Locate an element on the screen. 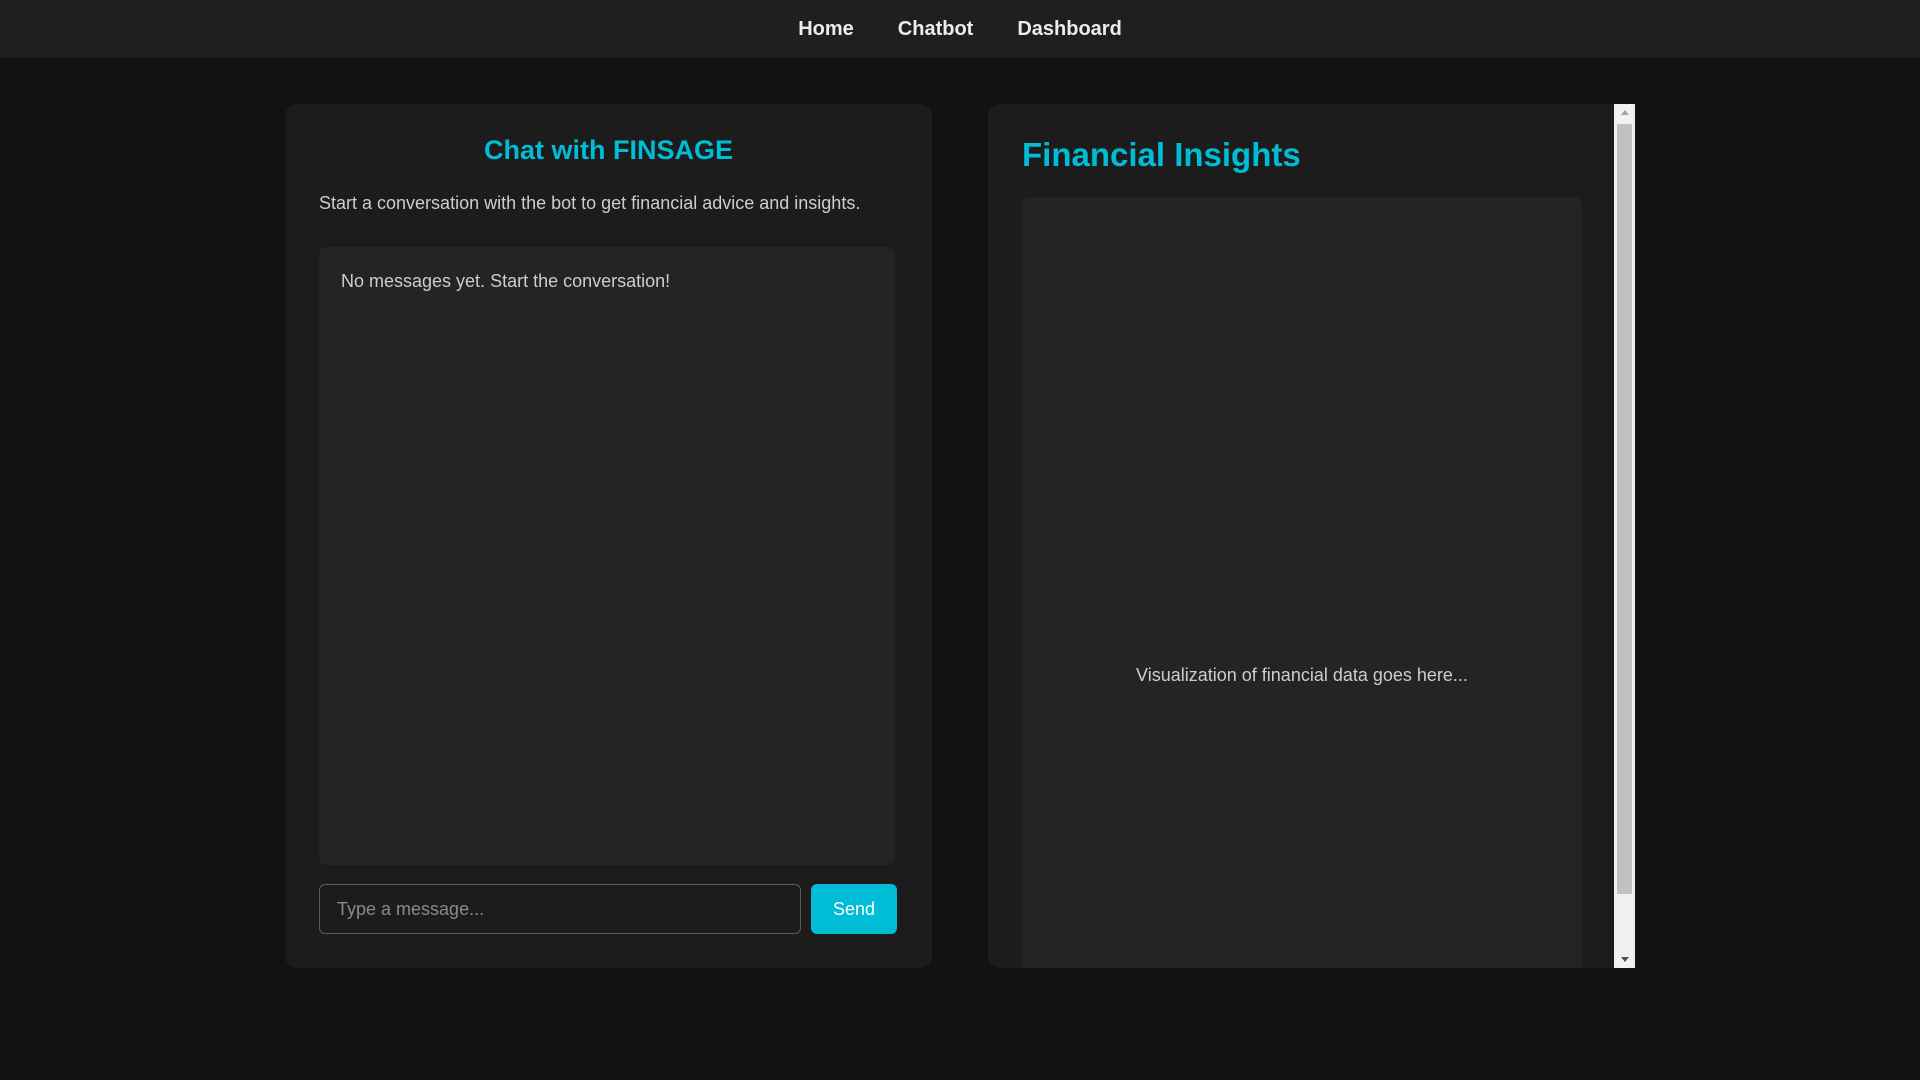 The width and height of the screenshot is (1920, 1080). scroll-down-button is located at coordinates (1624, 959).